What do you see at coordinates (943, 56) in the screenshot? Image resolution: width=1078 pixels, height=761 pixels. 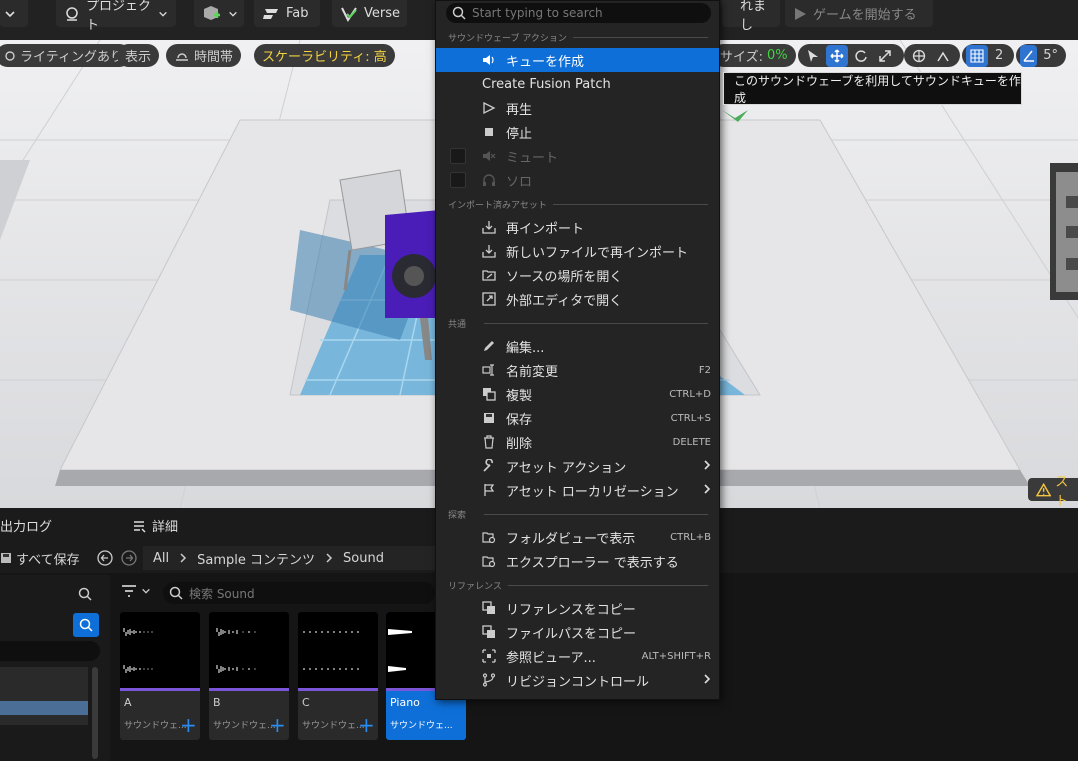 I see `surface-snap-icon` at bounding box center [943, 56].